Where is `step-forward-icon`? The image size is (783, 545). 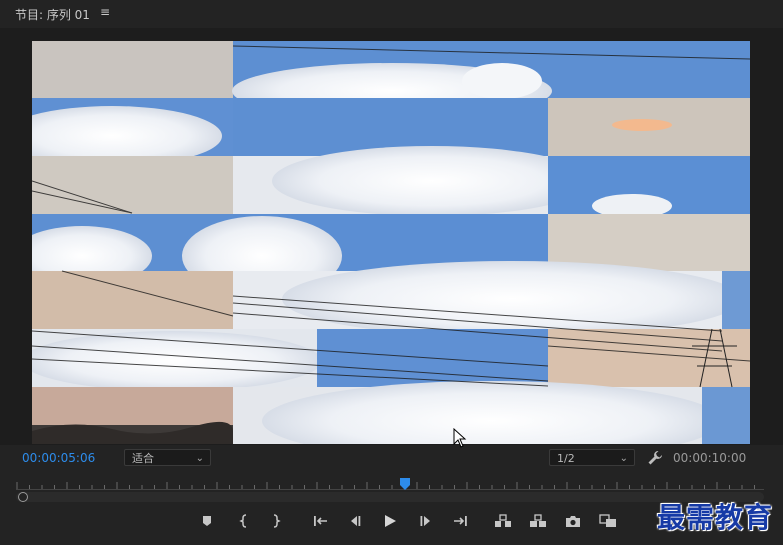 step-forward-icon is located at coordinates (425, 521).